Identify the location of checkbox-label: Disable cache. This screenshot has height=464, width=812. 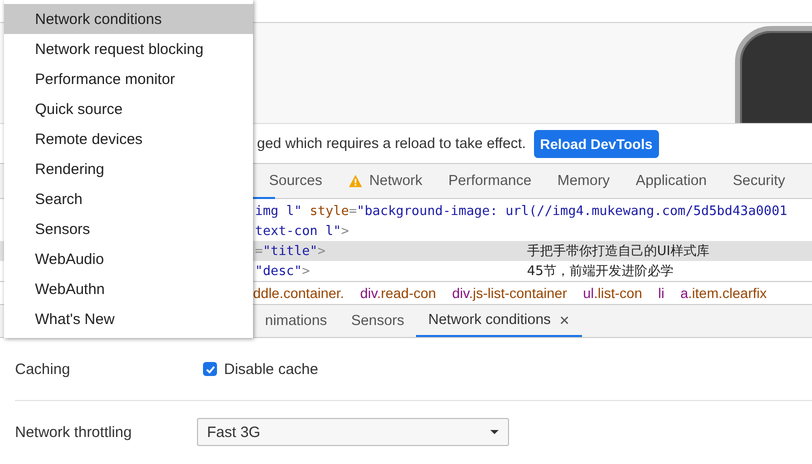
(271, 369).